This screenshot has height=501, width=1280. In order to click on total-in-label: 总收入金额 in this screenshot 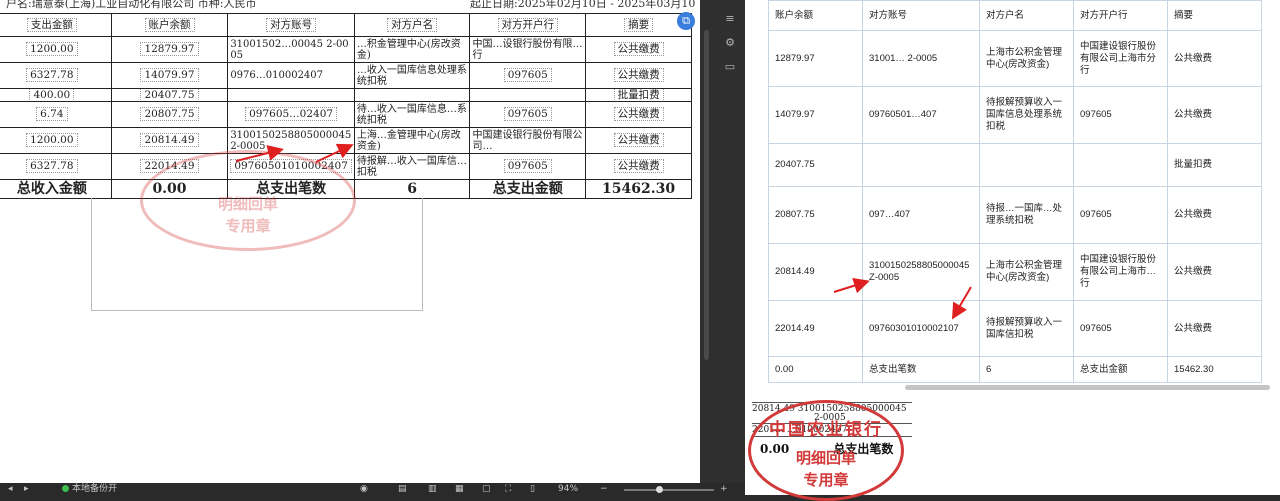, I will do `click(56, 189)`.